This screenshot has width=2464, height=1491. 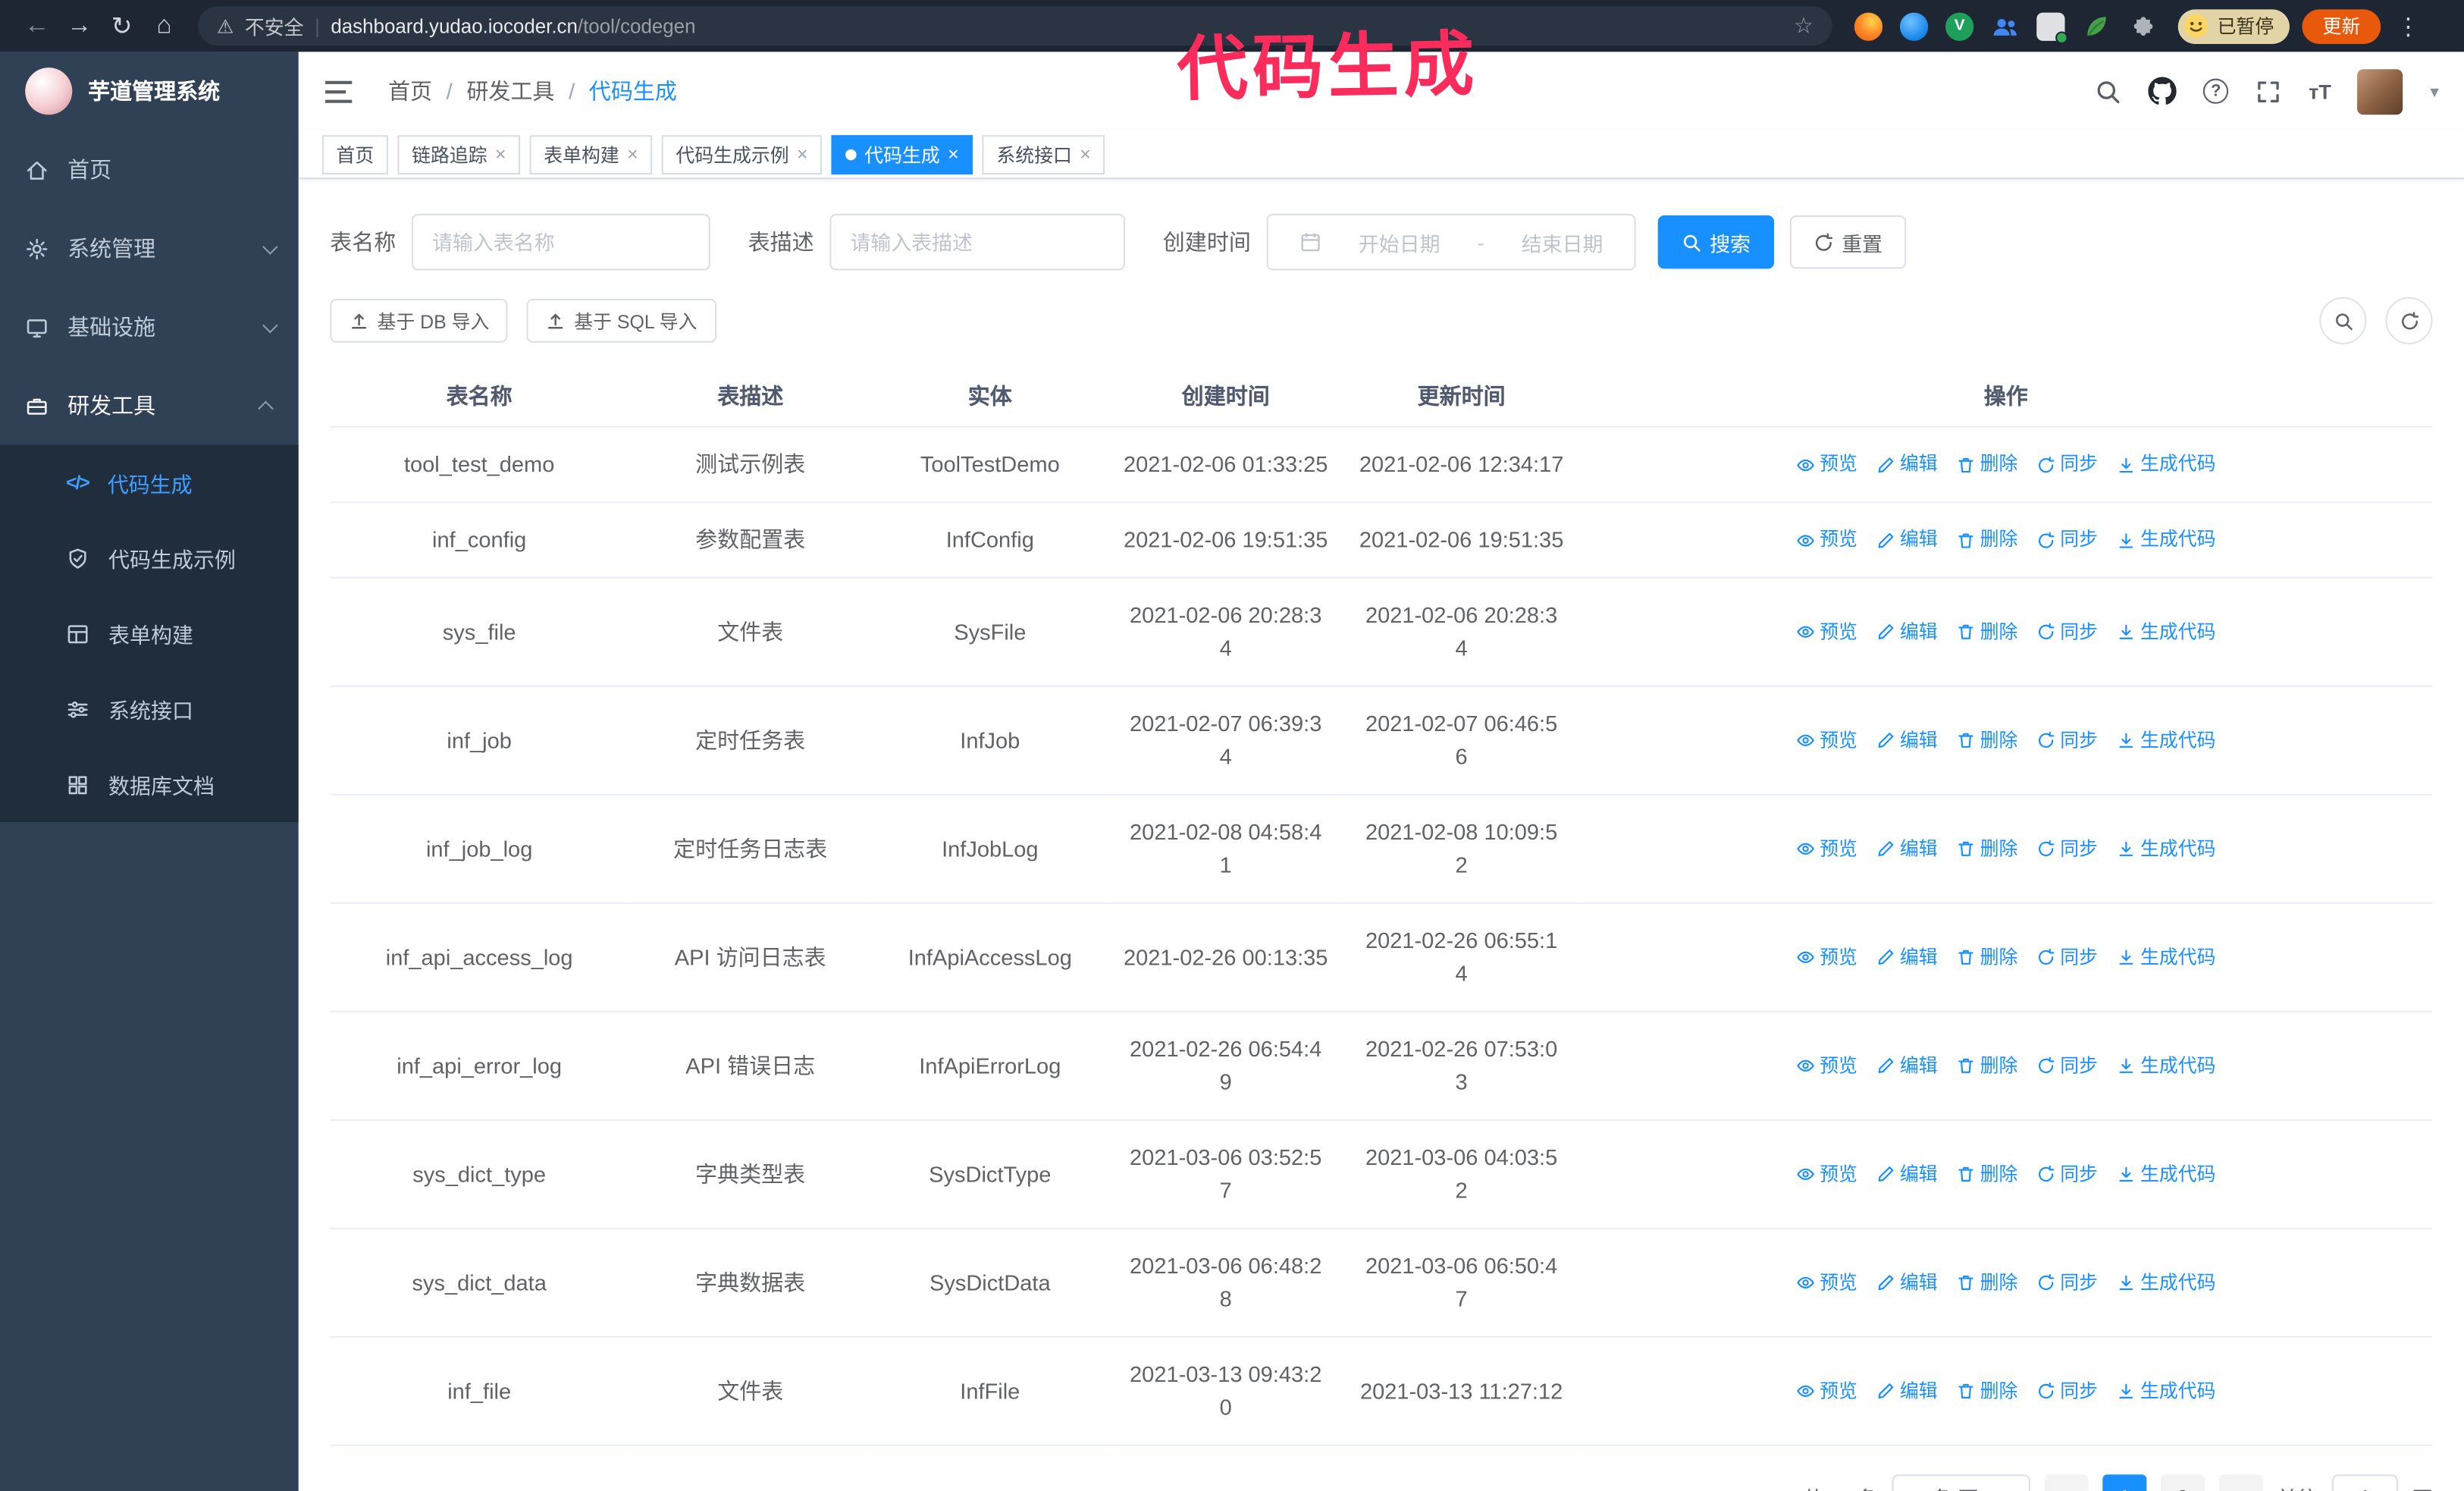 What do you see at coordinates (2269, 91) in the screenshot?
I see `fullscreen-icon` at bounding box center [2269, 91].